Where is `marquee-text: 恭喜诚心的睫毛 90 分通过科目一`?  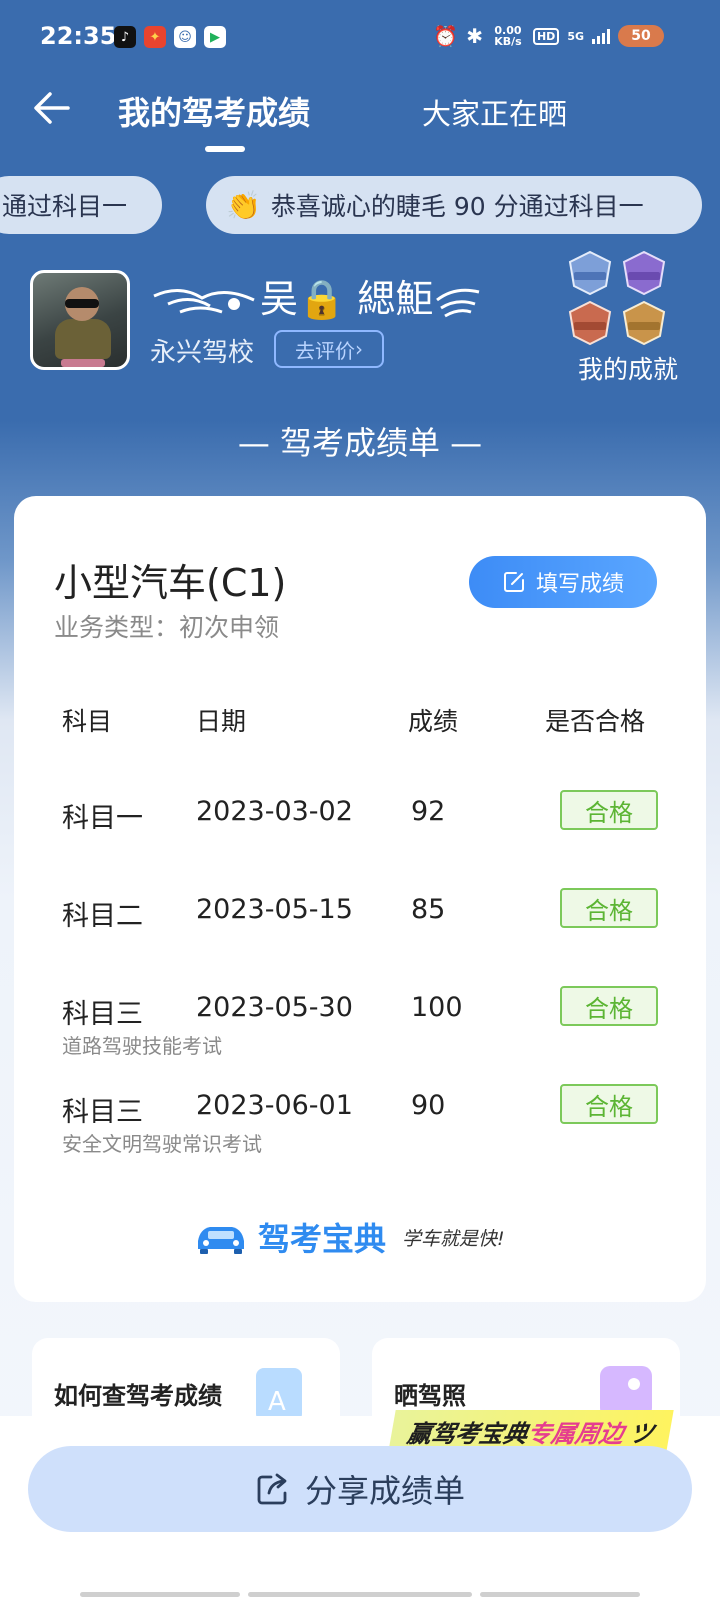 marquee-text: 恭喜诚心的睫毛 90 分通过科目一 is located at coordinates (457, 206).